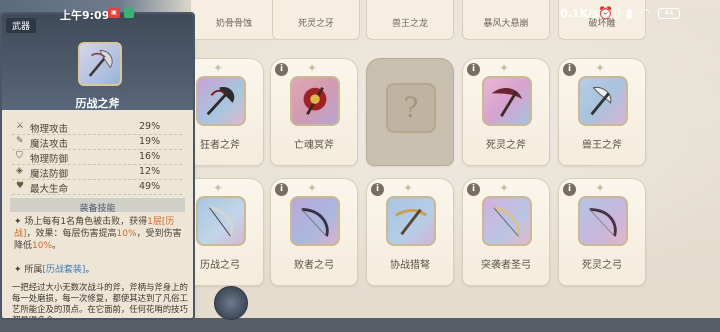 Image resolution: width=720 pixels, height=332 pixels. What do you see at coordinates (90, 270) in the screenshot?
I see `set-suffix: 。` at bounding box center [90, 270].